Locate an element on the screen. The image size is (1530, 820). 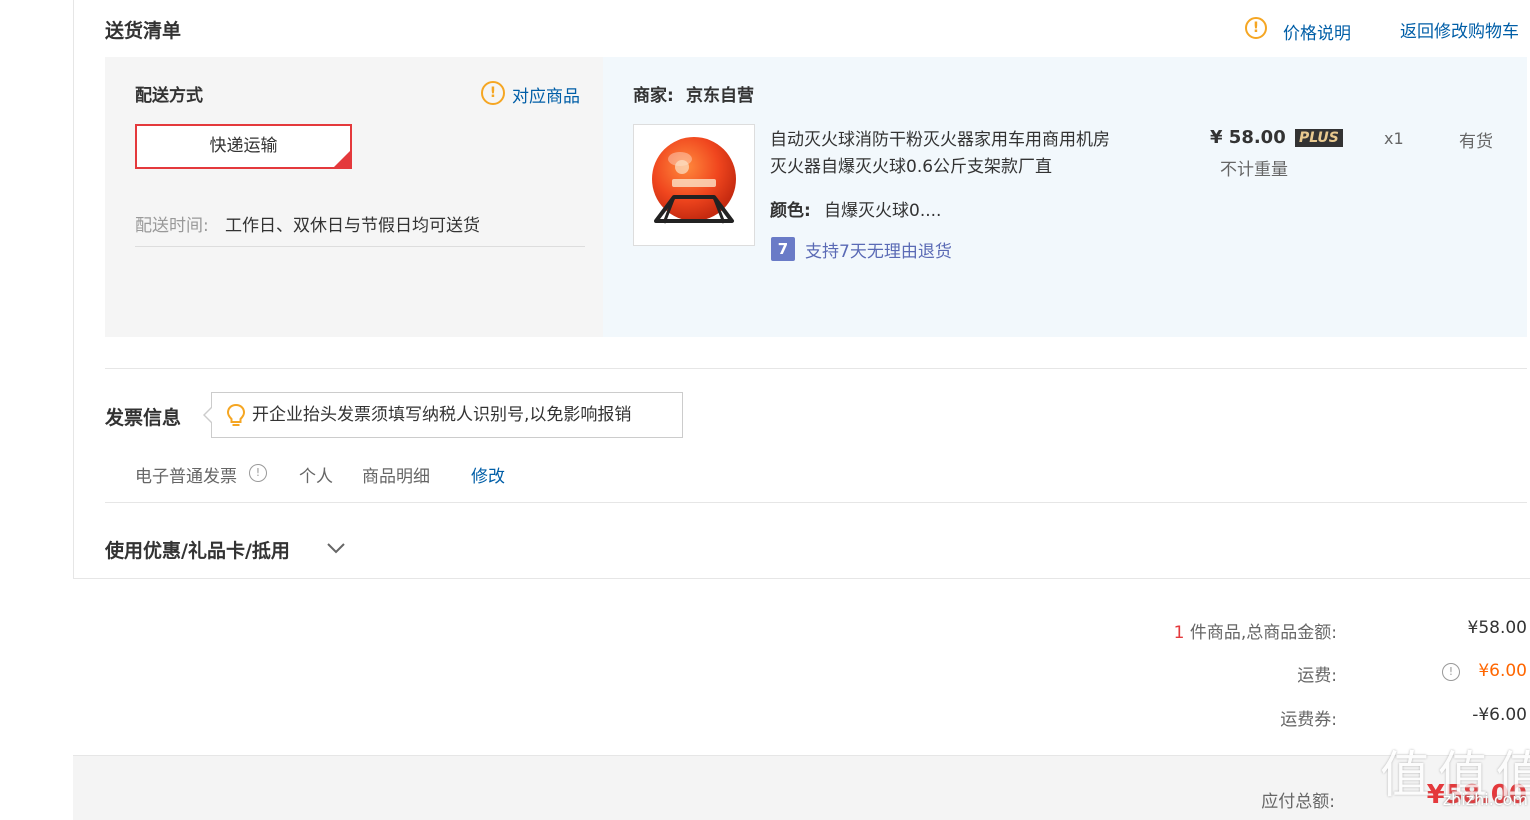
invoice-content: 商品明细 is located at coordinates (396, 477).